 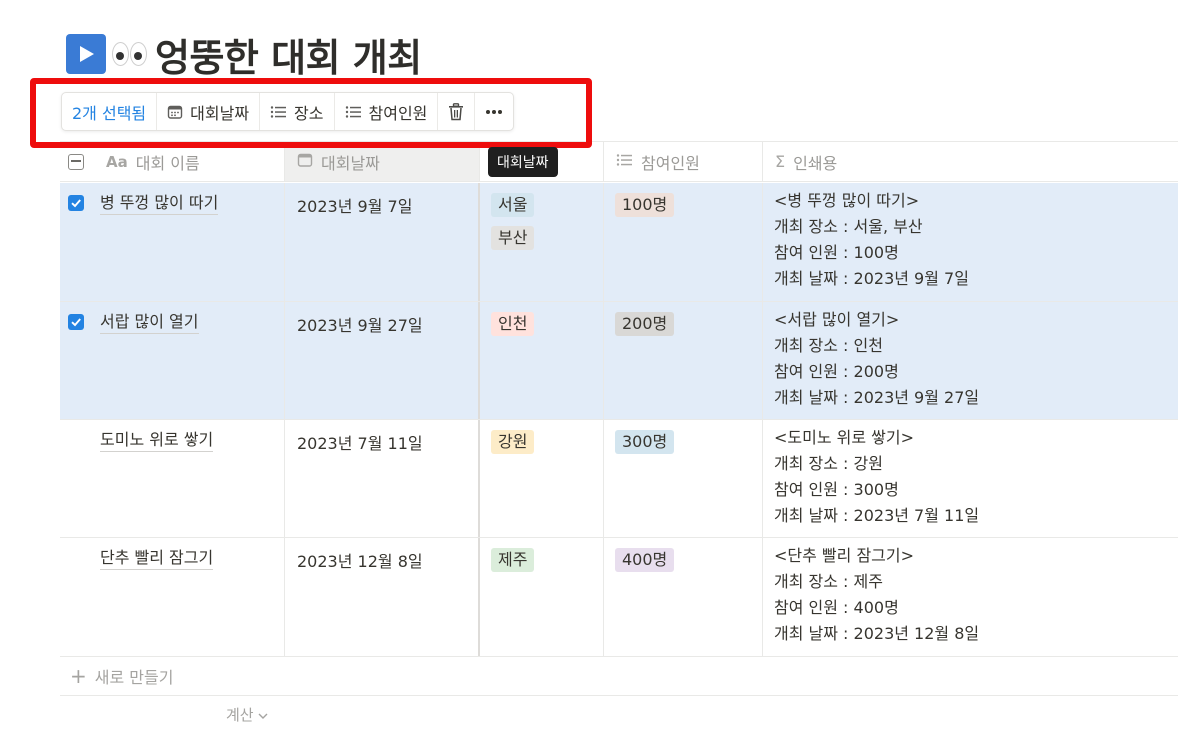 I want to click on name-cell: 도미노 위로 쌓기, so click(x=172, y=478).